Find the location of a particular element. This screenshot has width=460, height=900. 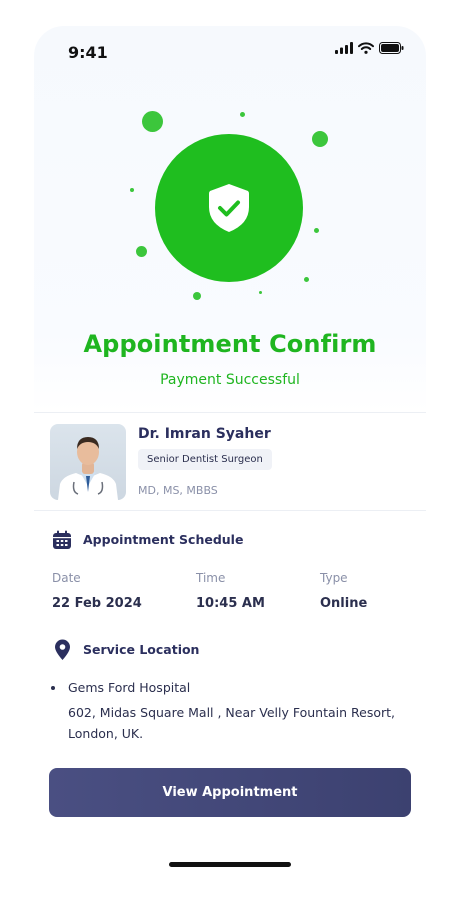

type-value: Online is located at coordinates (344, 603).